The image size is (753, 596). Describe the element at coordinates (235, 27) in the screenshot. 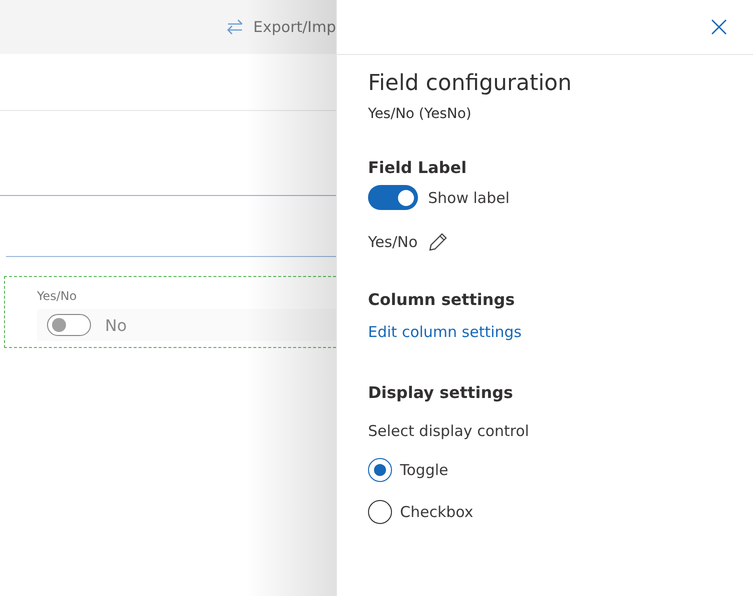

I see `swap-arrows-icon` at that location.